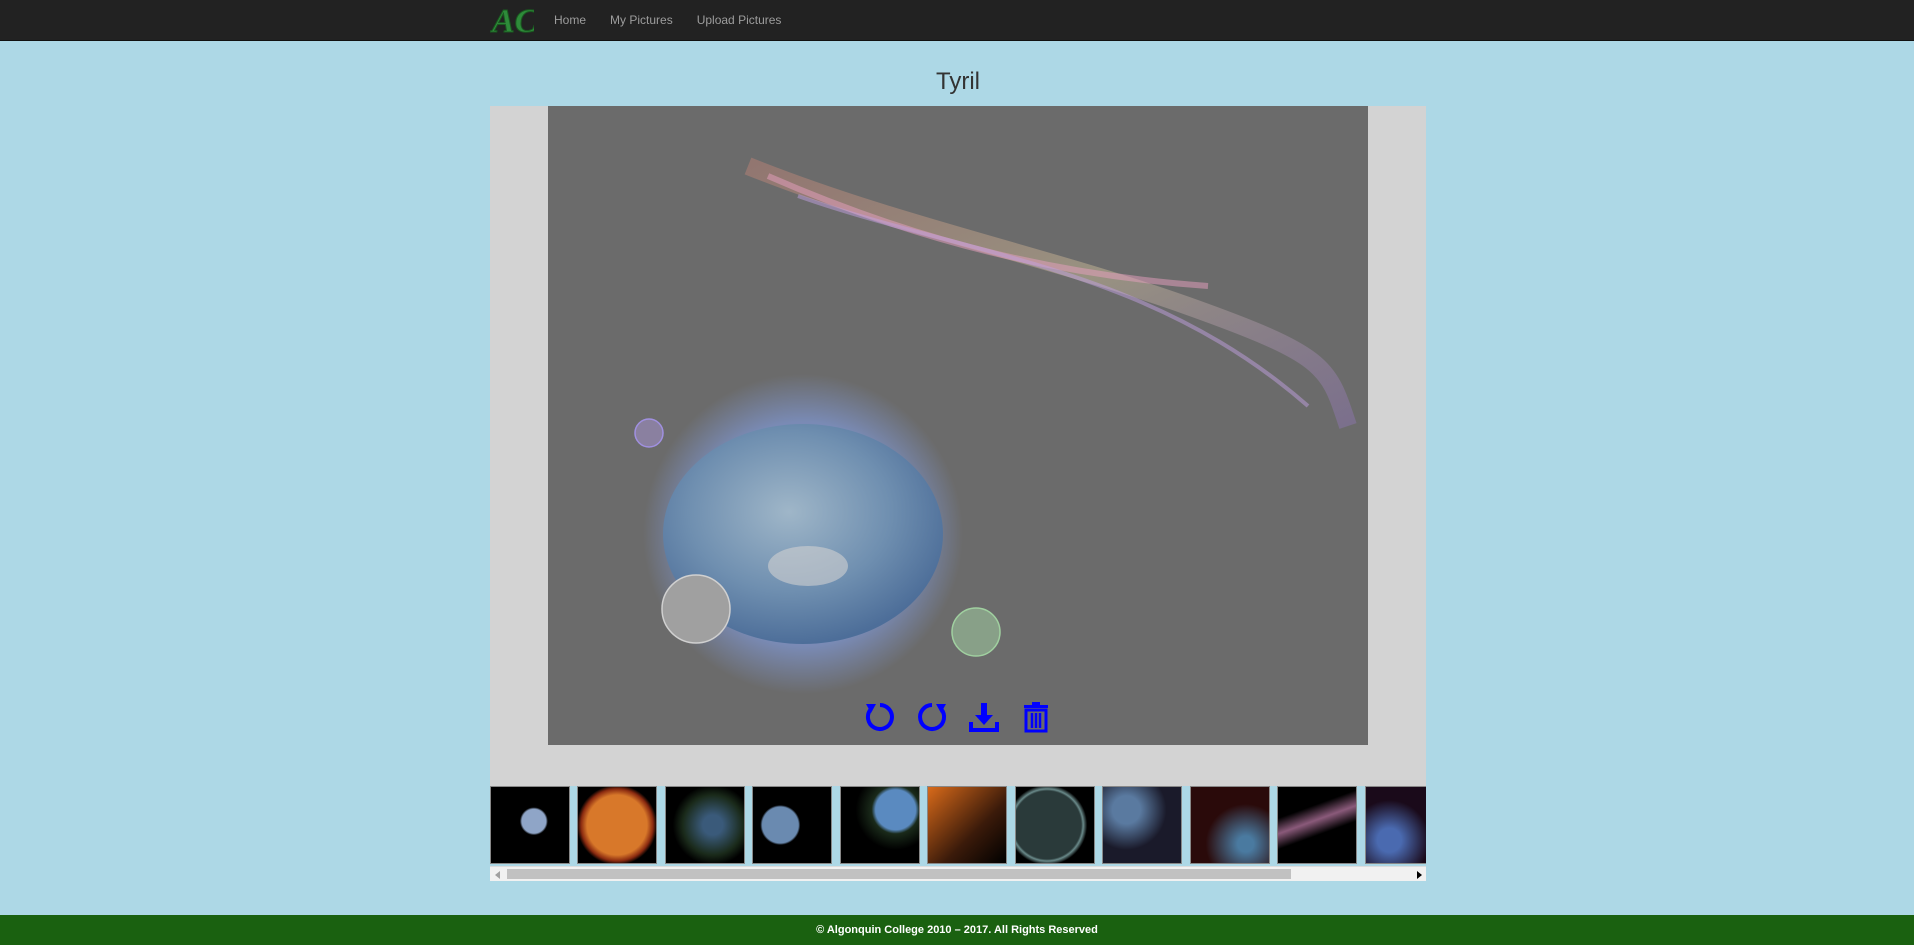 The height and width of the screenshot is (945, 1914). I want to click on thumbnail-scrollbar, so click(958, 873).